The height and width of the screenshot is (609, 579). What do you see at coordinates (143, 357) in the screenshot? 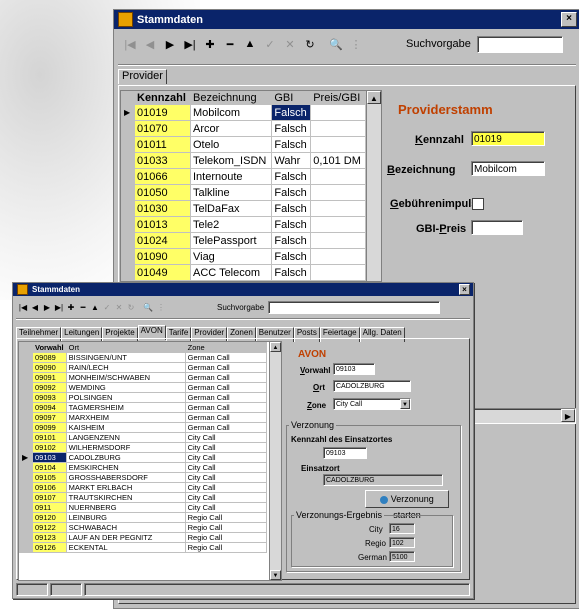
I see `table-row: 09089 BISSINGEN/UNT German Call` at bounding box center [143, 357].